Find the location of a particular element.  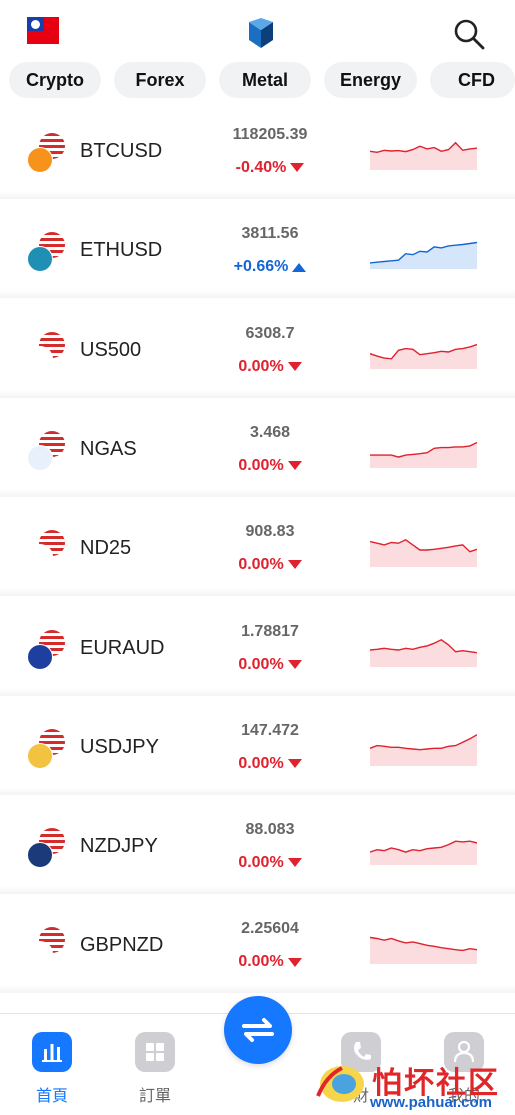

quote-row: ETHUSD 3811.56 +0.66% is located at coordinates (257, 249).